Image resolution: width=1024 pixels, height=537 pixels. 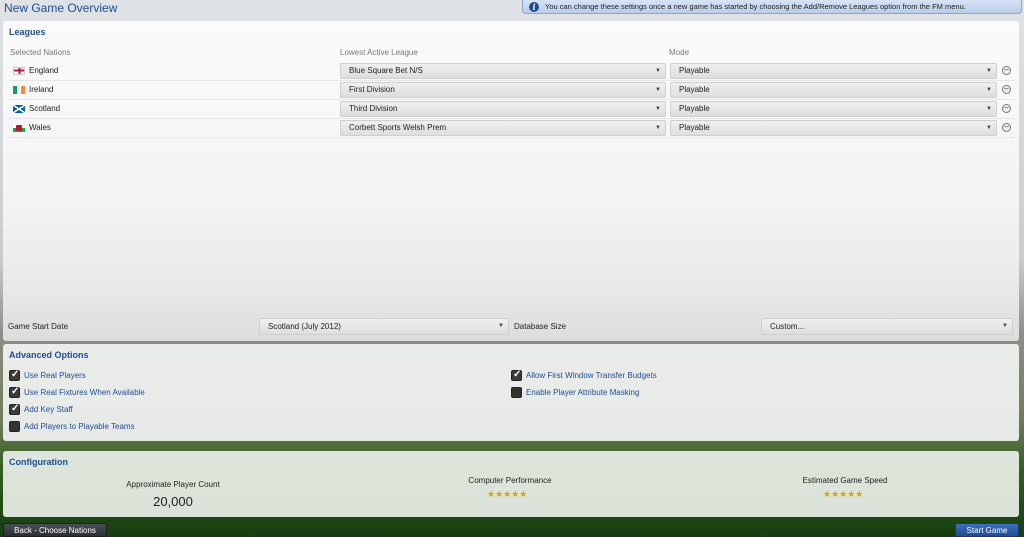 I want to click on checkbox-label: Add Players to Playable Teams, so click(x=79, y=426).